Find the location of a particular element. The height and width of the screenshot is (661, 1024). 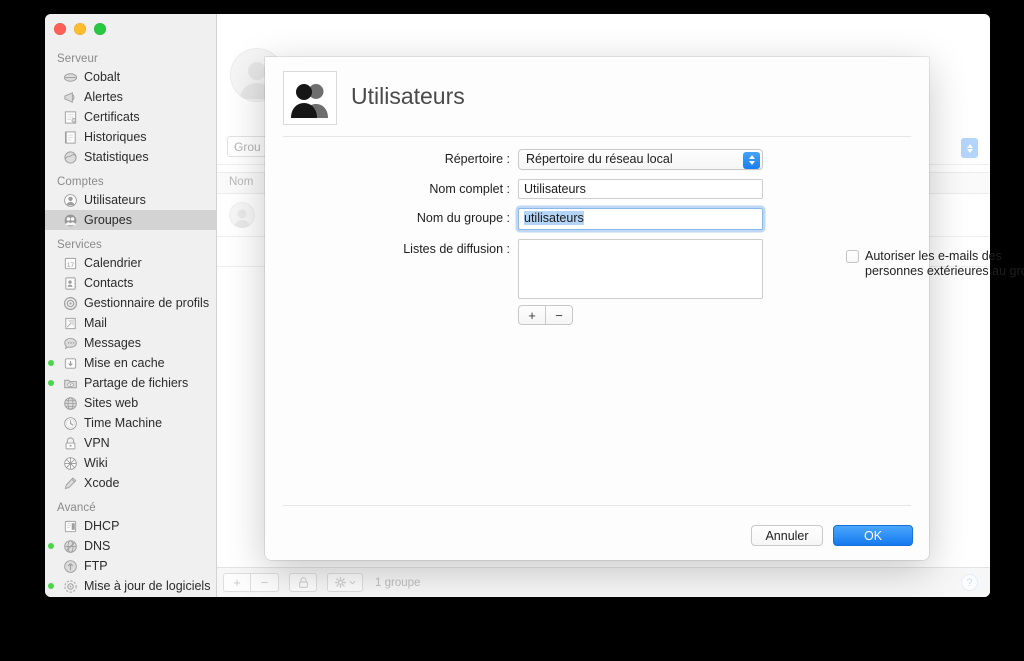

content-popup-stepper is located at coordinates (969, 148).